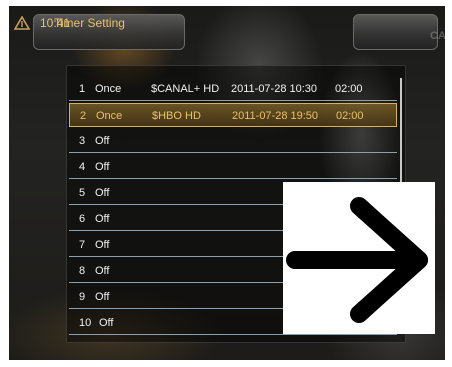  Describe the element at coordinates (82, 271) in the screenshot. I see `timer-number: 8` at that location.